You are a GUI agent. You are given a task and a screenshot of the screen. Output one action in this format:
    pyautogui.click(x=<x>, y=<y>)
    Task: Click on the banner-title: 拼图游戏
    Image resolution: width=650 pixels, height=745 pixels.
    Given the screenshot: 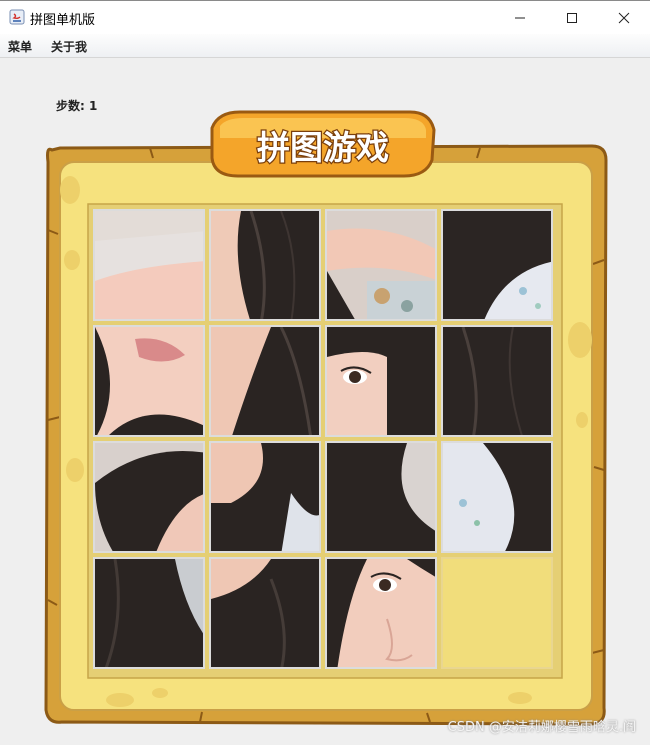 What is the action you would take?
    pyautogui.click(x=323, y=147)
    